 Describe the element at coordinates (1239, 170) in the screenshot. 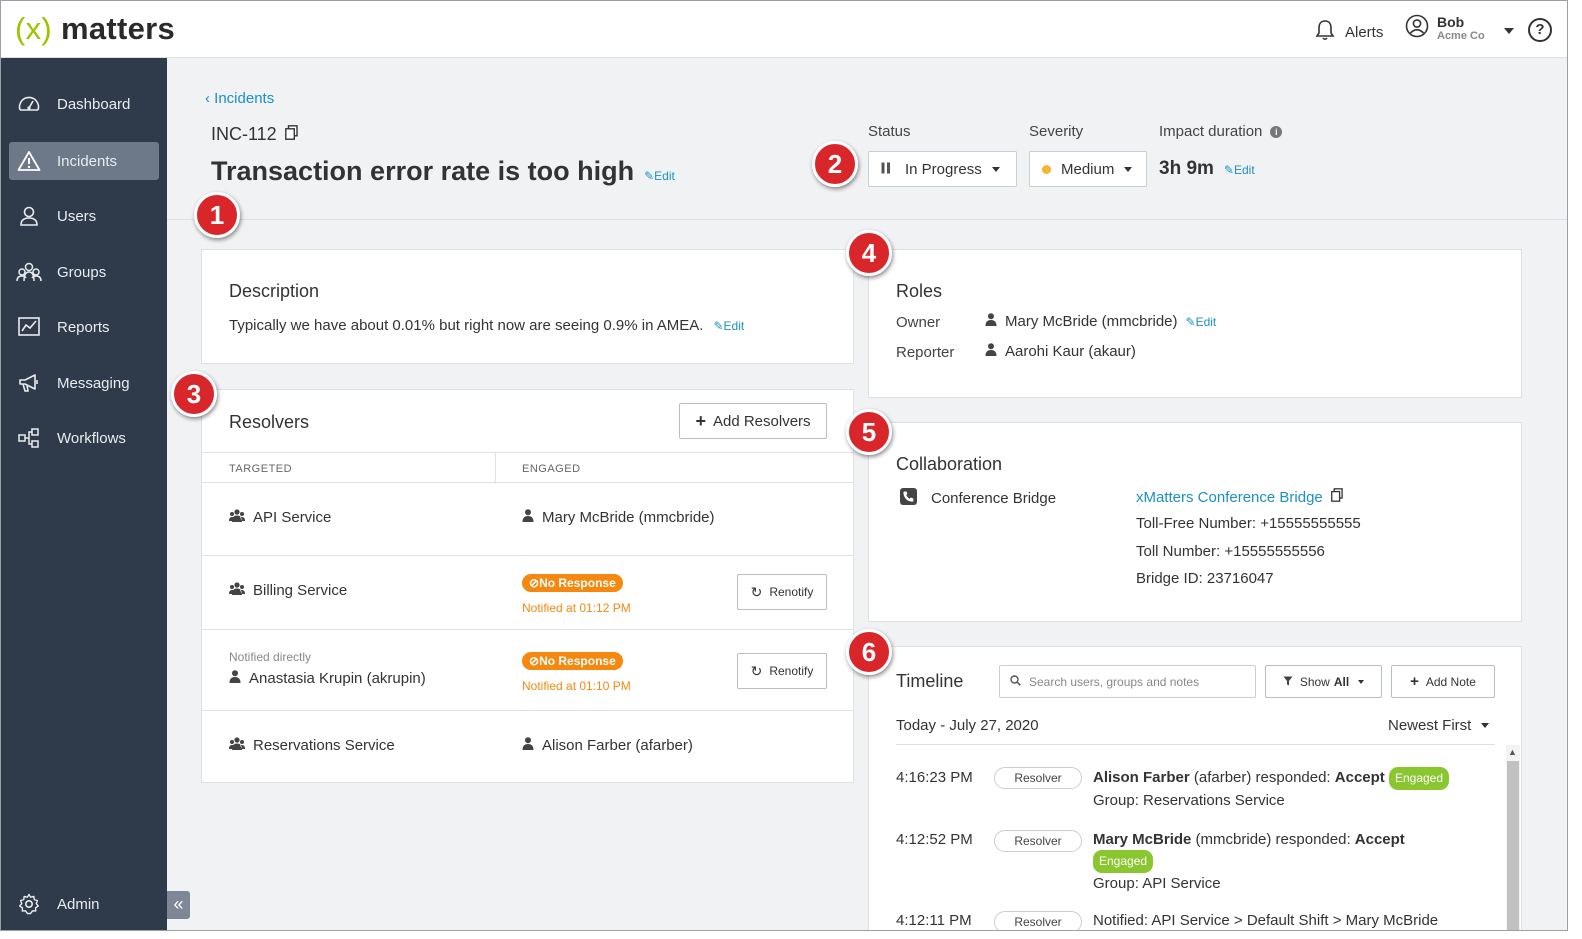

I see `edit-impact-link: ✎Edit` at that location.